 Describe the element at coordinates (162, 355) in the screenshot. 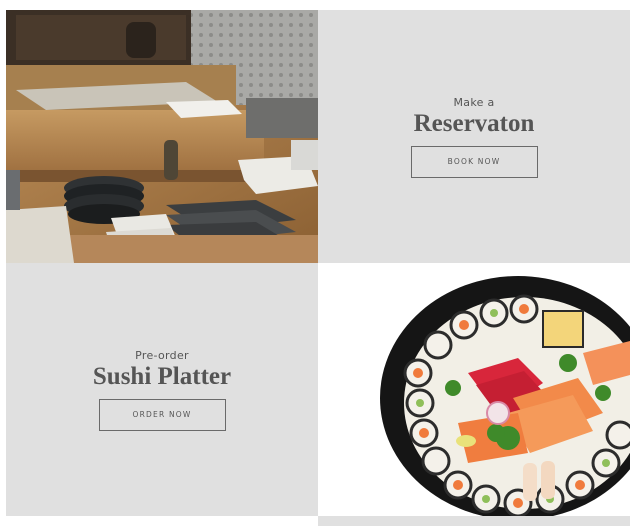

I see `preorder-kicker: Pre-order` at that location.